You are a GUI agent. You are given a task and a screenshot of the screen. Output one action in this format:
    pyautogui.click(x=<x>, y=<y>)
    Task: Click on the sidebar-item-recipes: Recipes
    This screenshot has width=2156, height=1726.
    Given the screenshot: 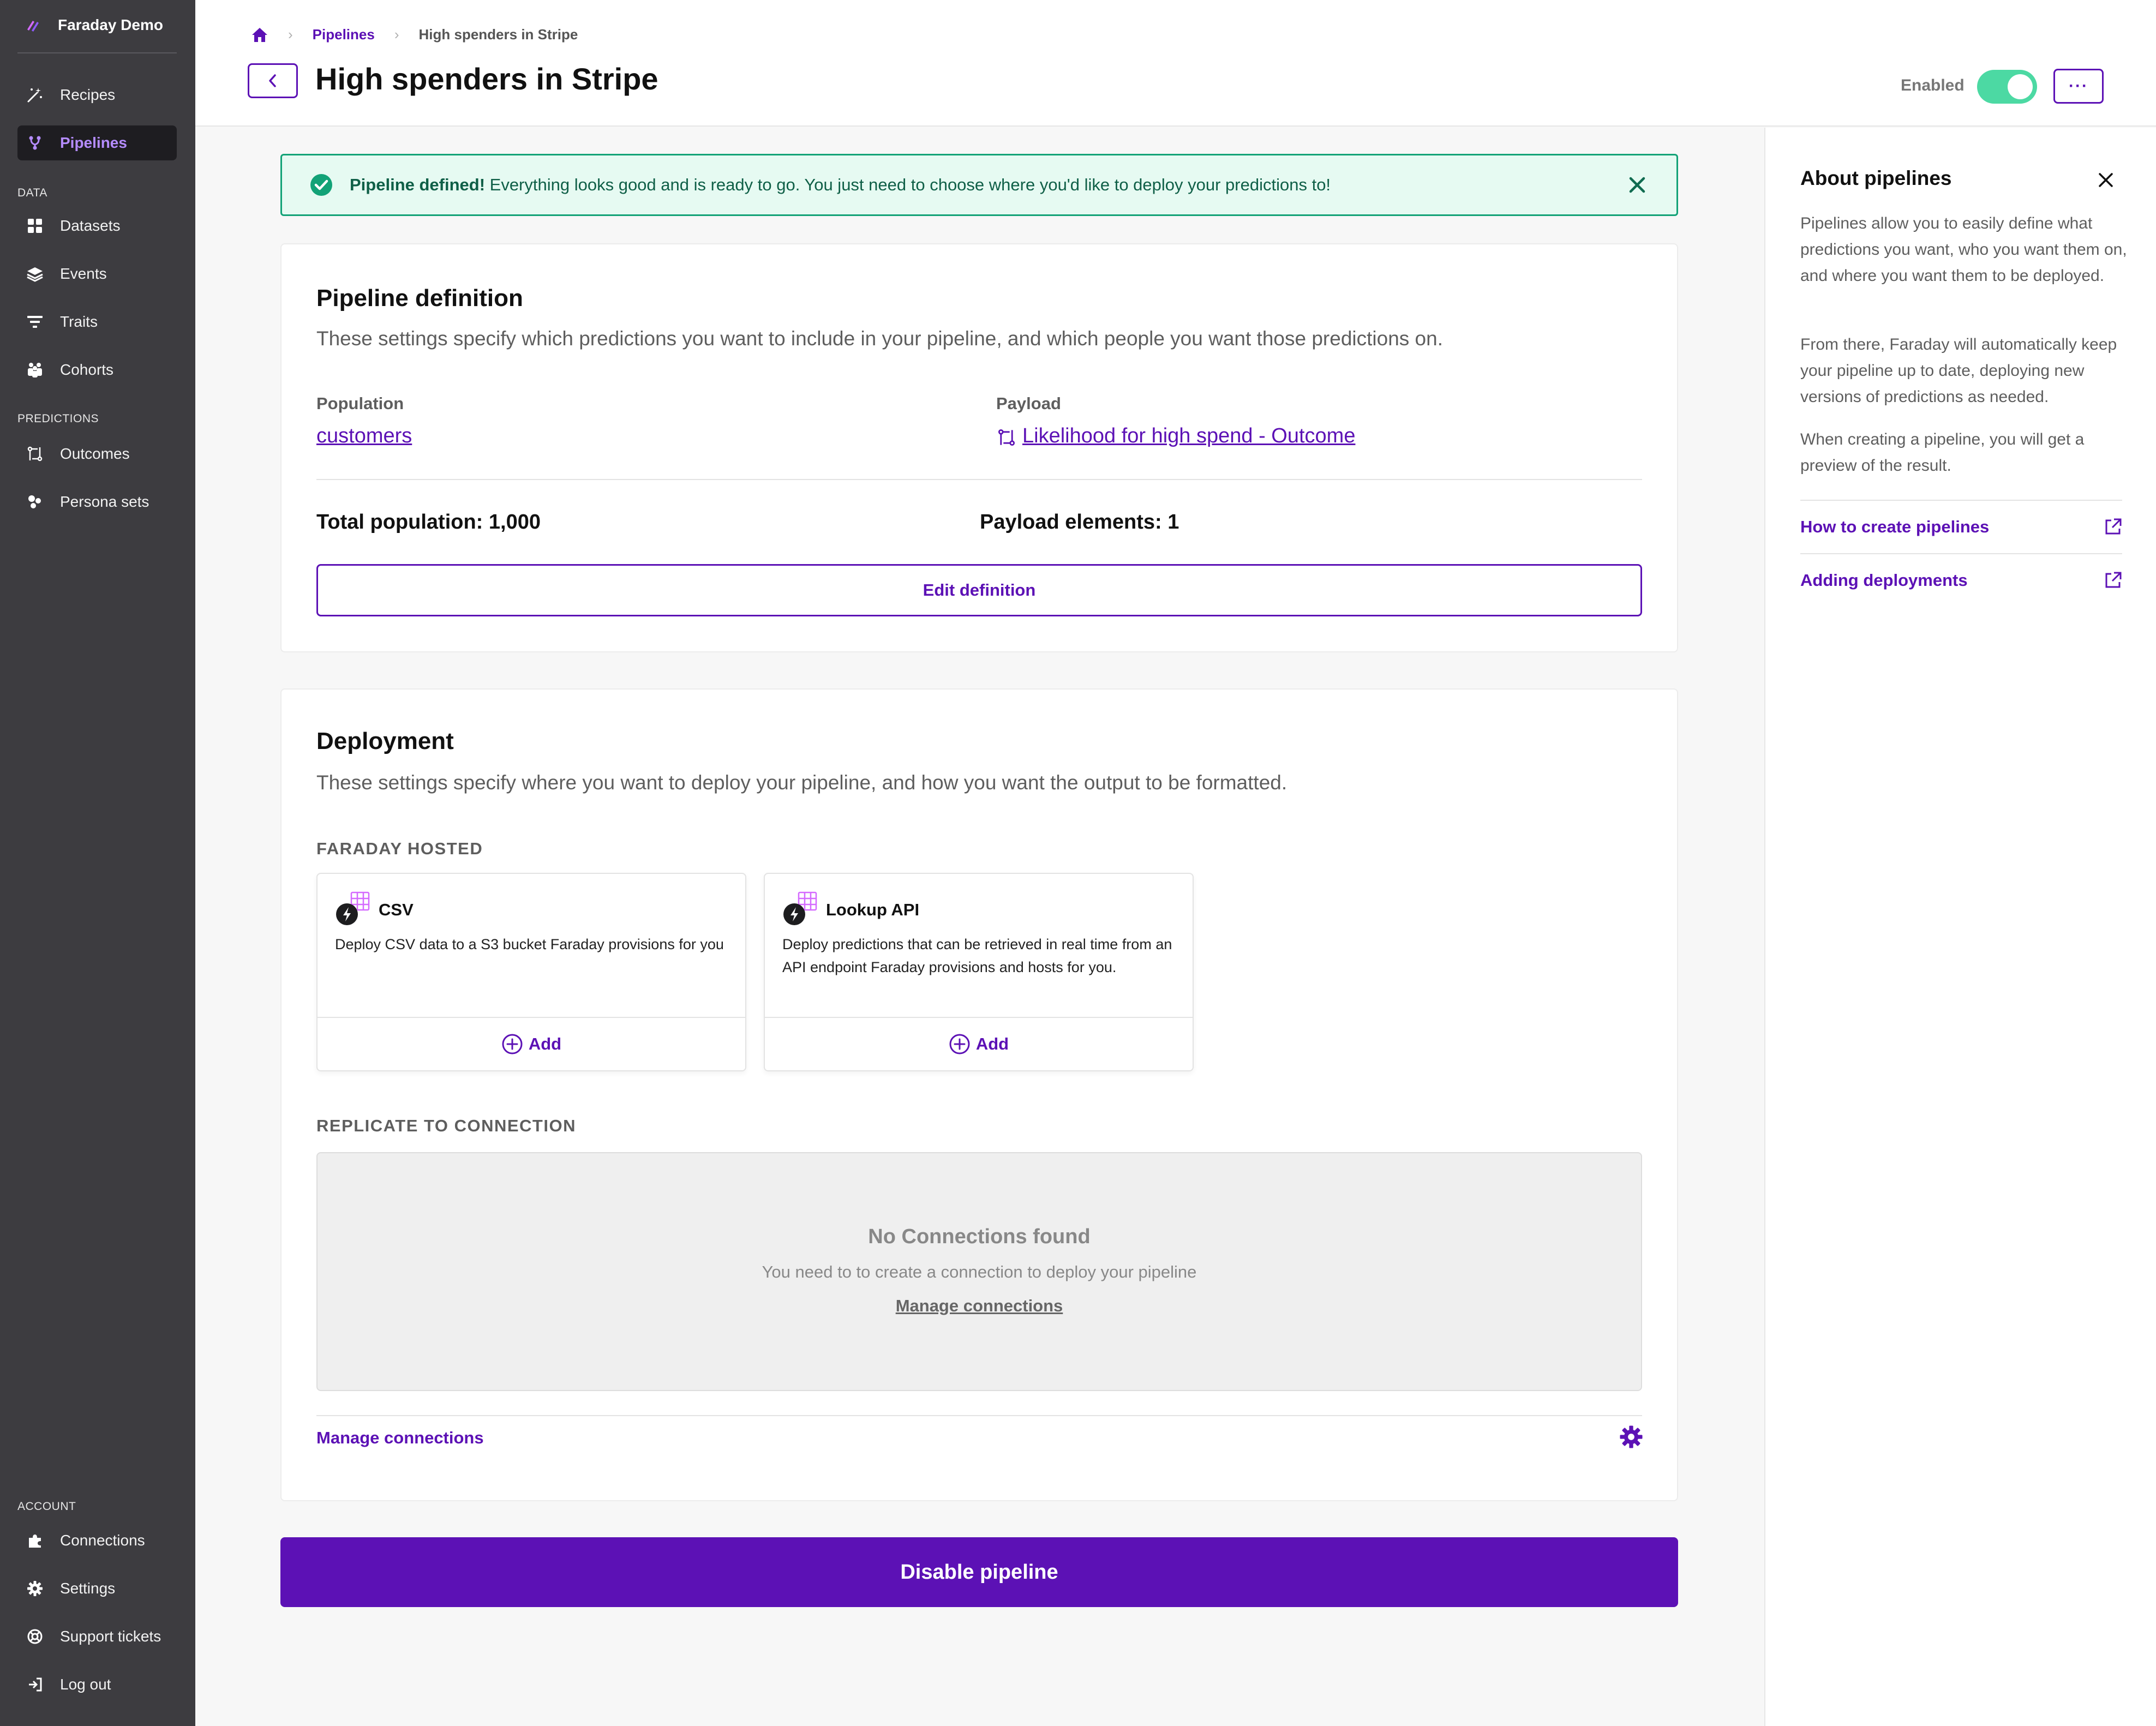 What is the action you would take?
    pyautogui.click(x=97, y=94)
    